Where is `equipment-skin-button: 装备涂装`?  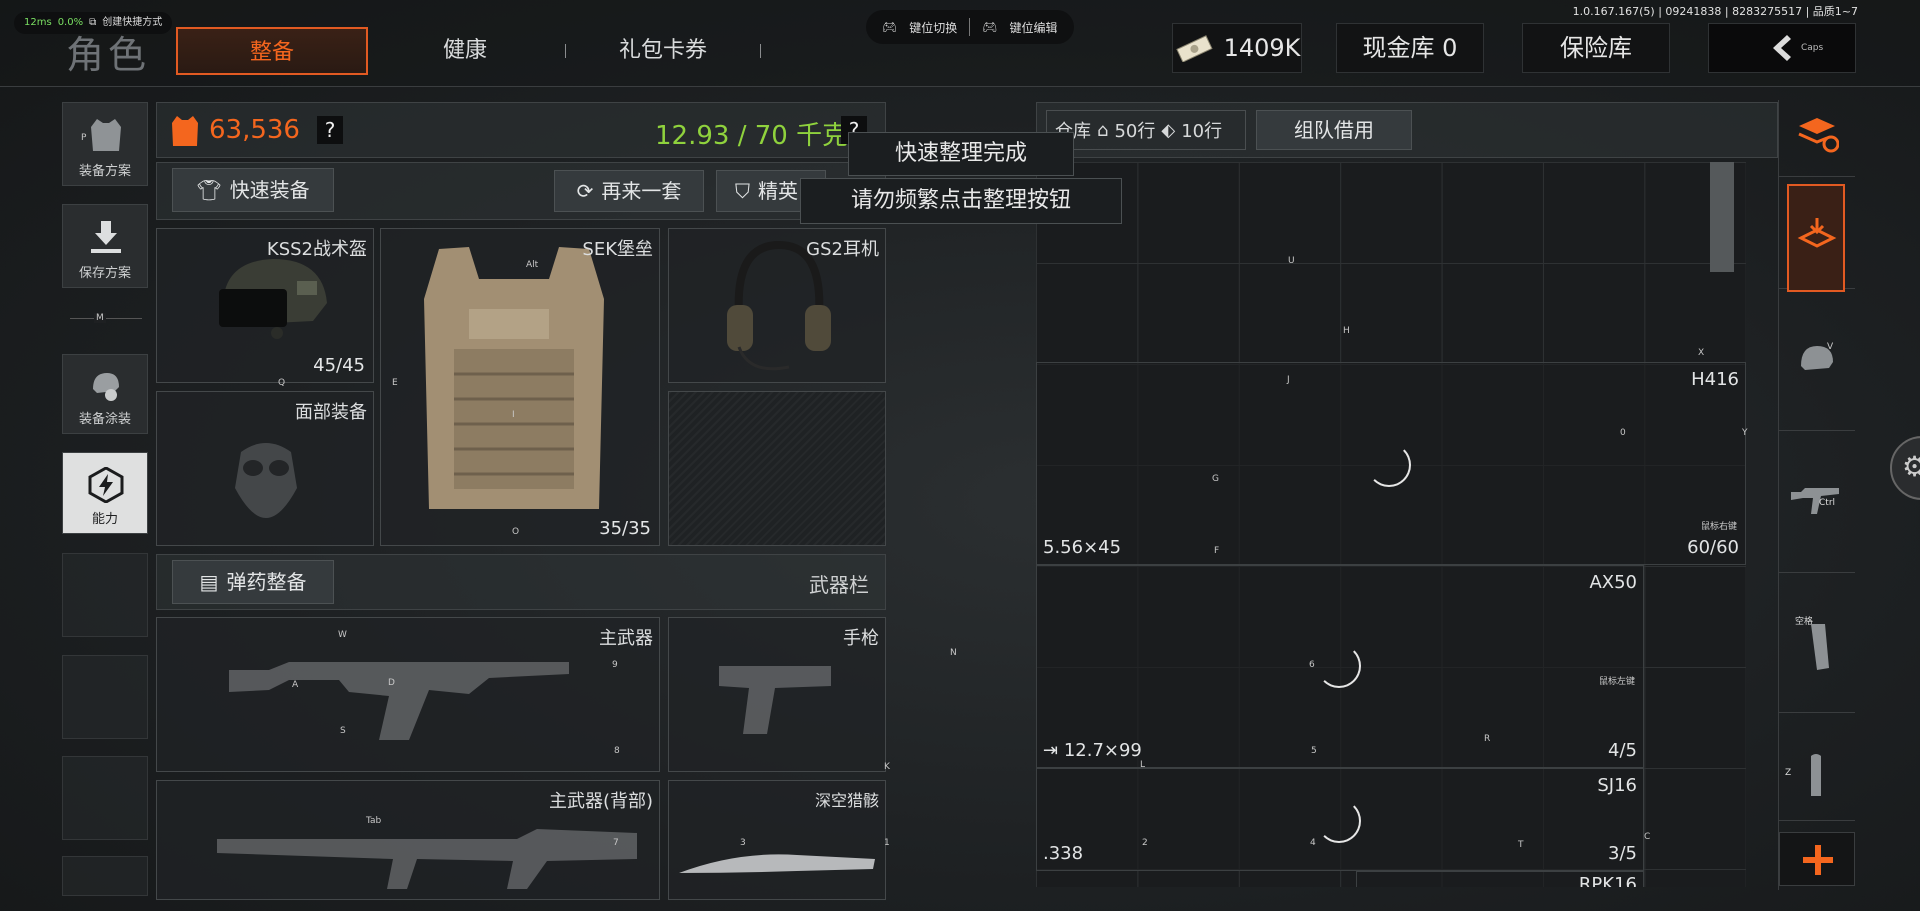
equipment-skin-button: 装备涂装 is located at coordinates (105, 394).